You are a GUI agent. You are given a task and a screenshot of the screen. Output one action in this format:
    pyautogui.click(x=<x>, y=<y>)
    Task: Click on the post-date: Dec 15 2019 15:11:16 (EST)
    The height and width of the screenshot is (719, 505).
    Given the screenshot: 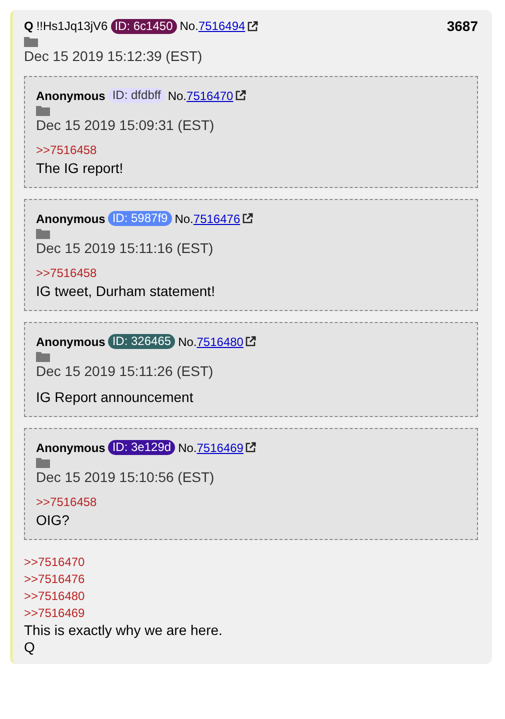 What is the action you would take?
    pyautogui.click(x=125, y=248)
    